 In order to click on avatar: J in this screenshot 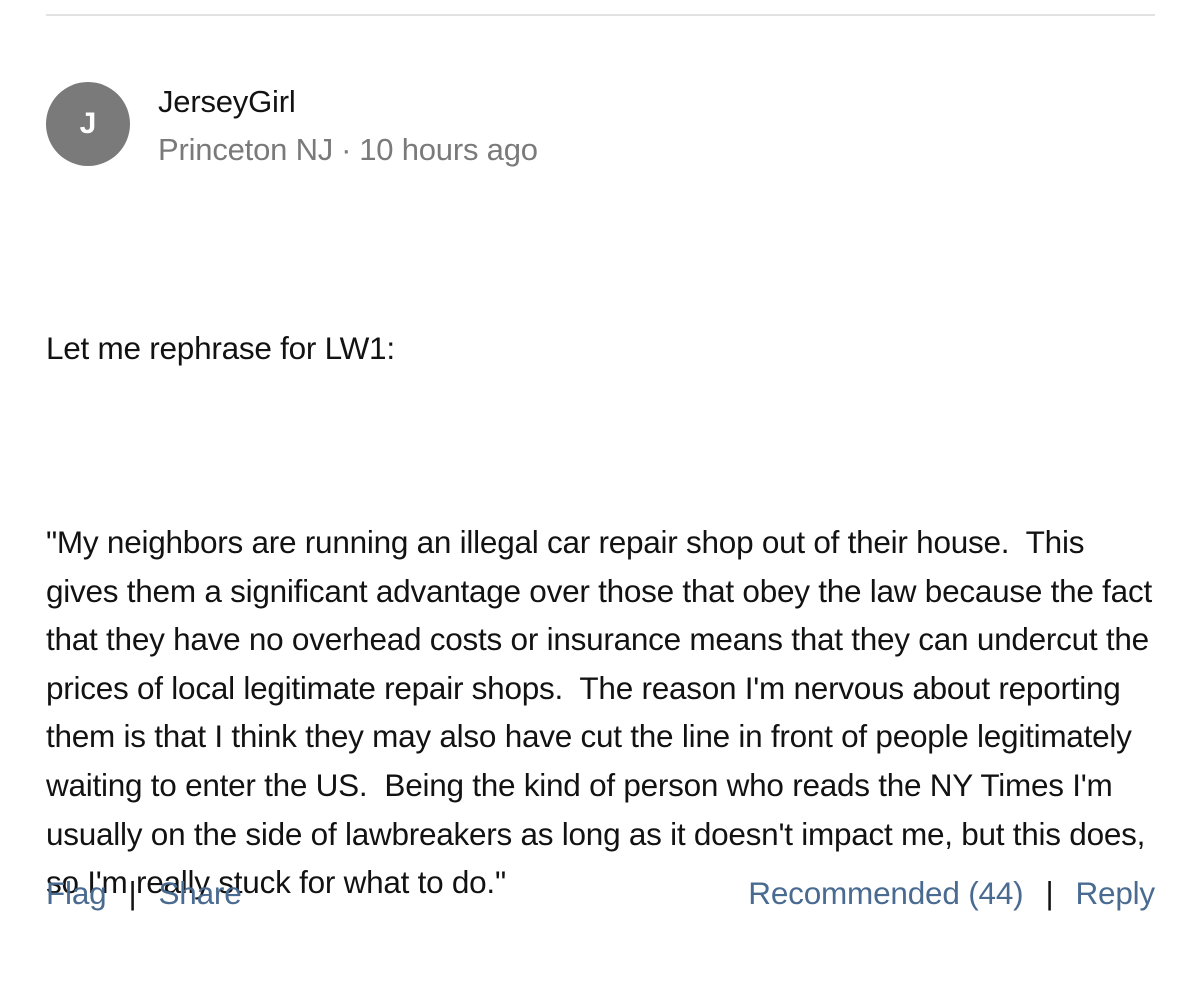, I will do `click(88, 124)`.